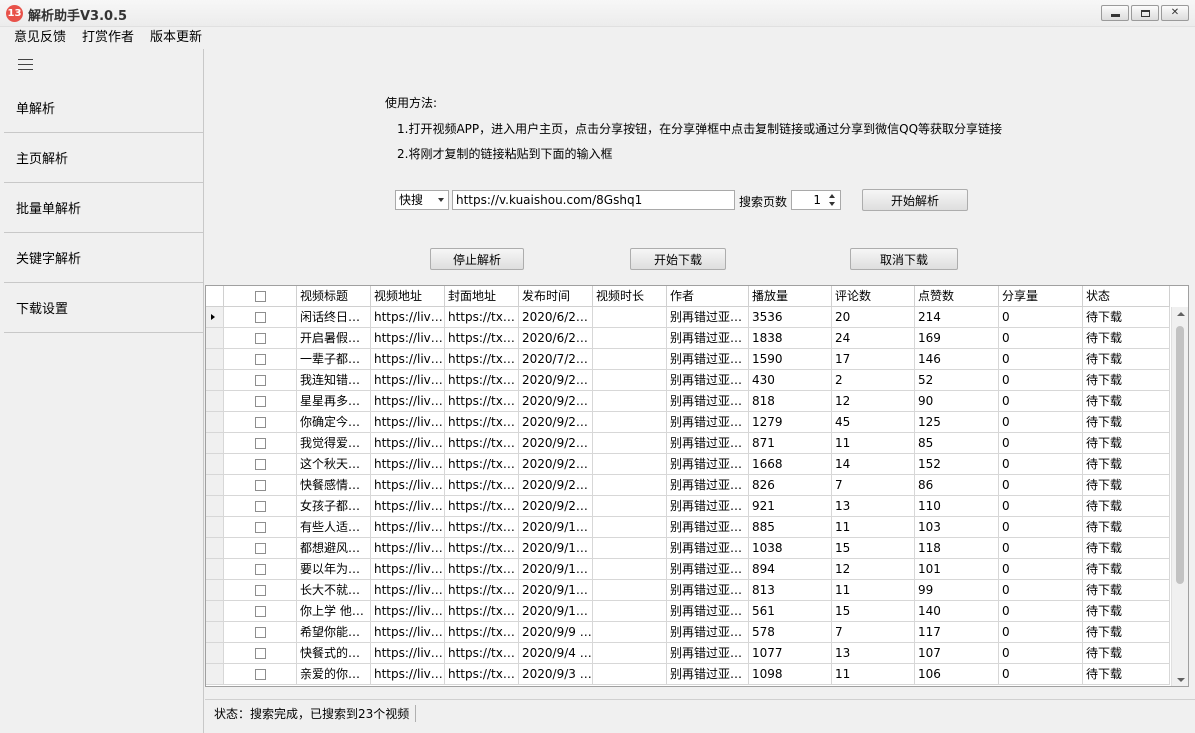 Image resolution: width=1195 pixels, height=733 pixels. What do you see at coordinates (790, 632) in the screenshot?
I see `table-cell: 578` at bounding box center [790, 632].